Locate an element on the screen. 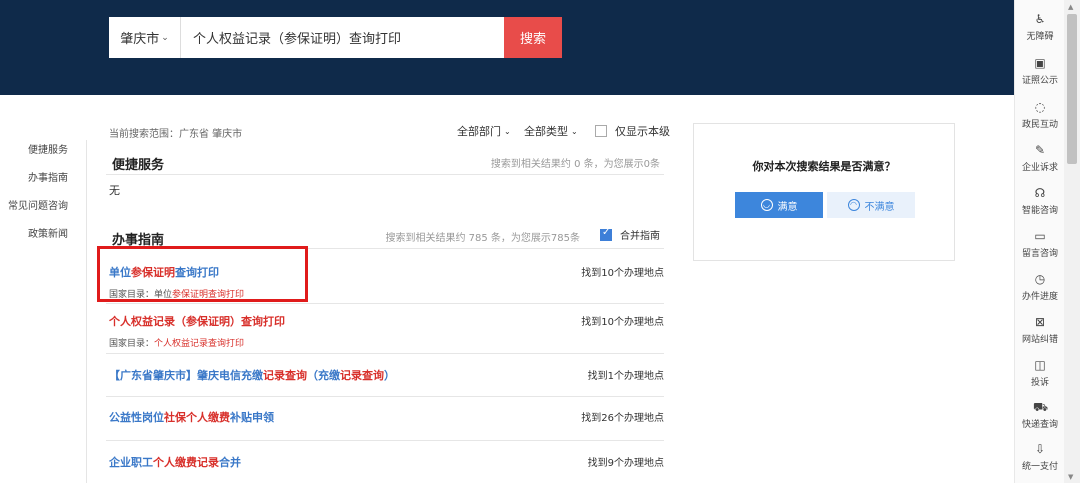 The image size is (1080, 483). rail-label: 证照公示 is located at coordinates (1039, 81).